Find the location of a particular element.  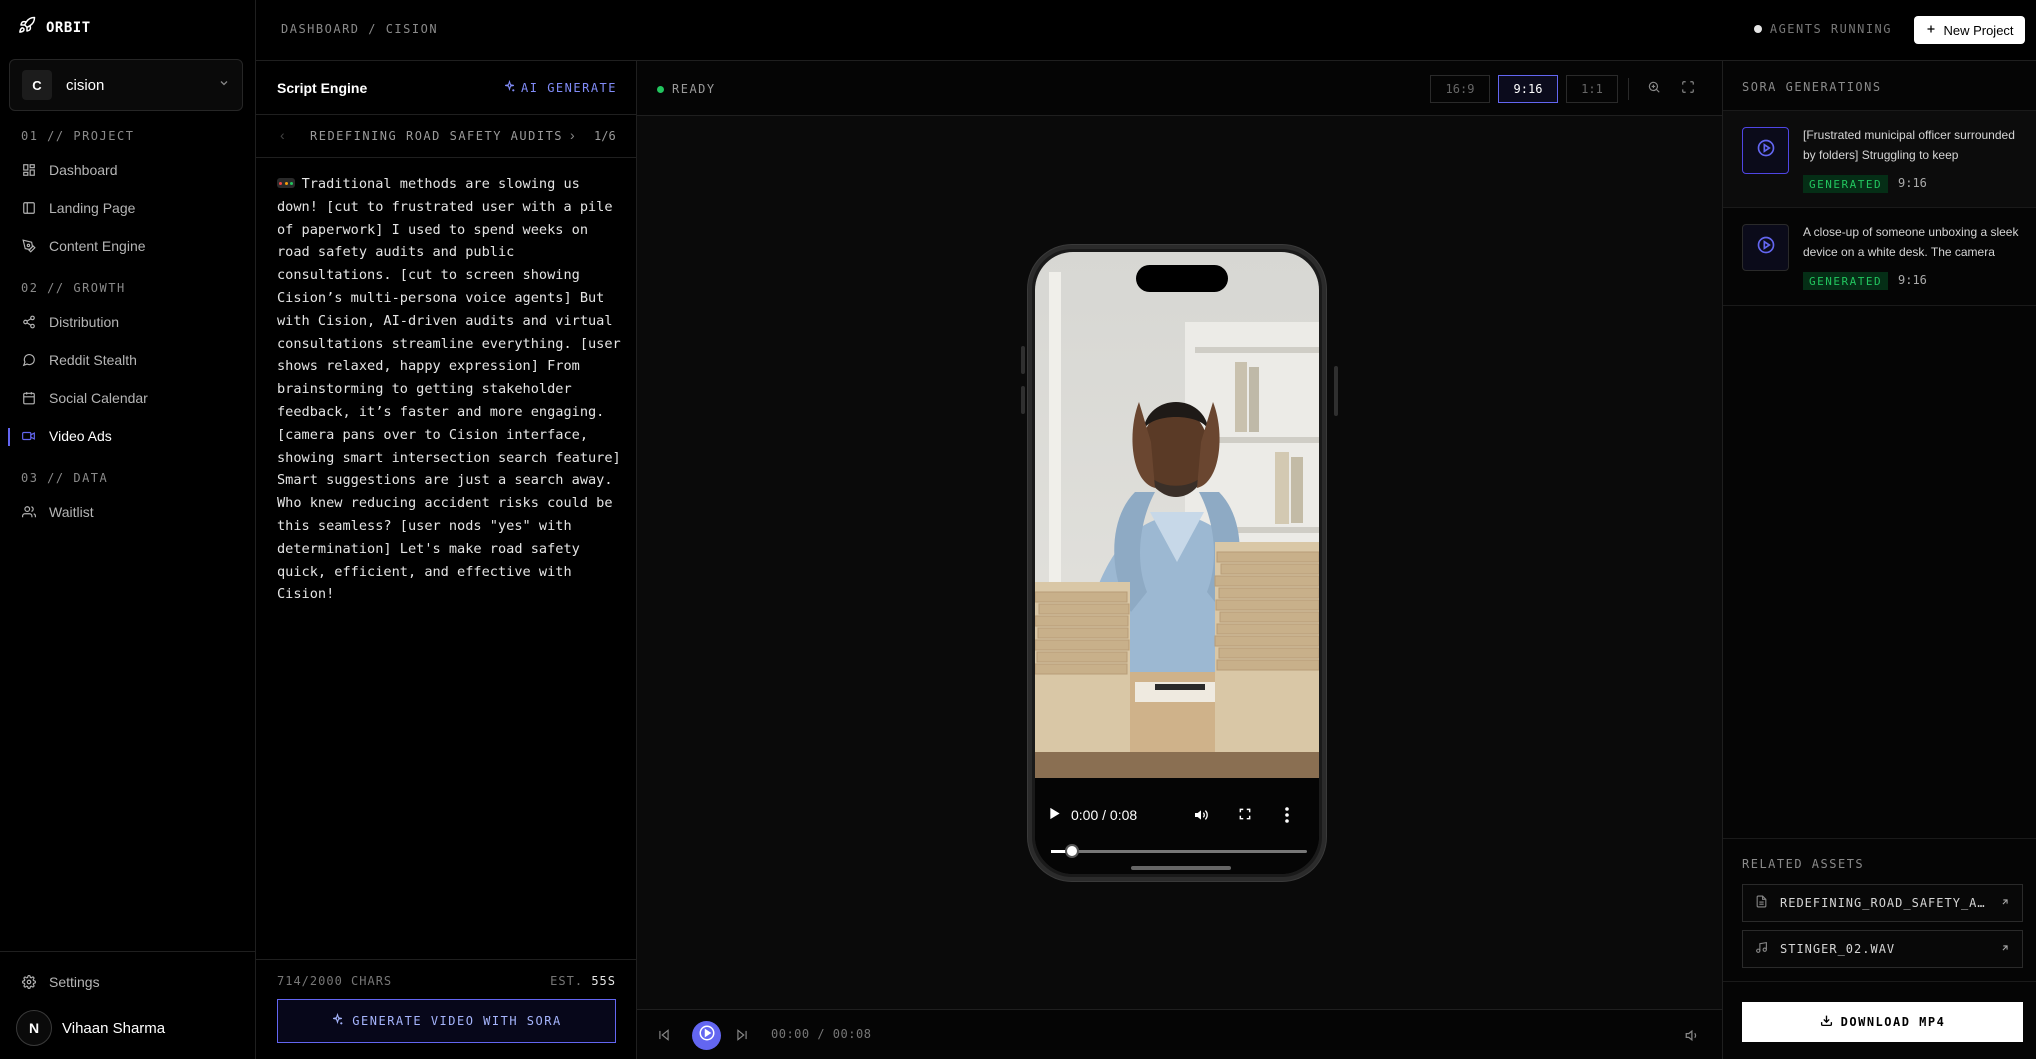

sidebar-item-label: Content Engine is located at coordinates (97, 246).